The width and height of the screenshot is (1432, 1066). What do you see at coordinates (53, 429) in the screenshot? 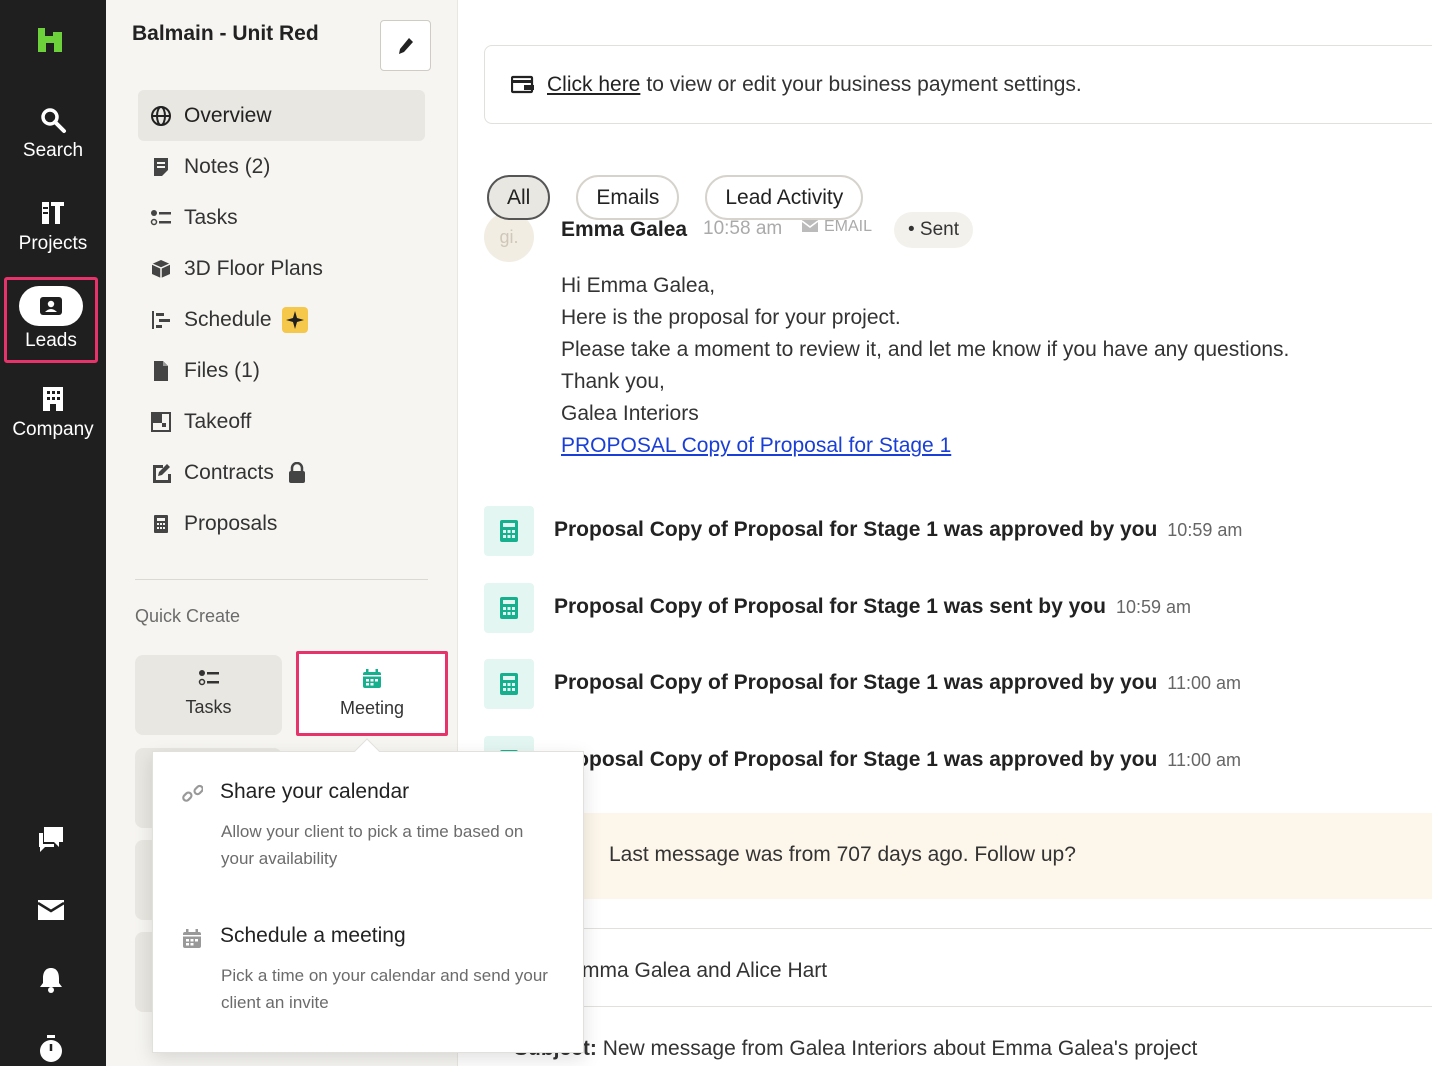
I see `rail-company-label: Company` at bounding box center [53, 429].